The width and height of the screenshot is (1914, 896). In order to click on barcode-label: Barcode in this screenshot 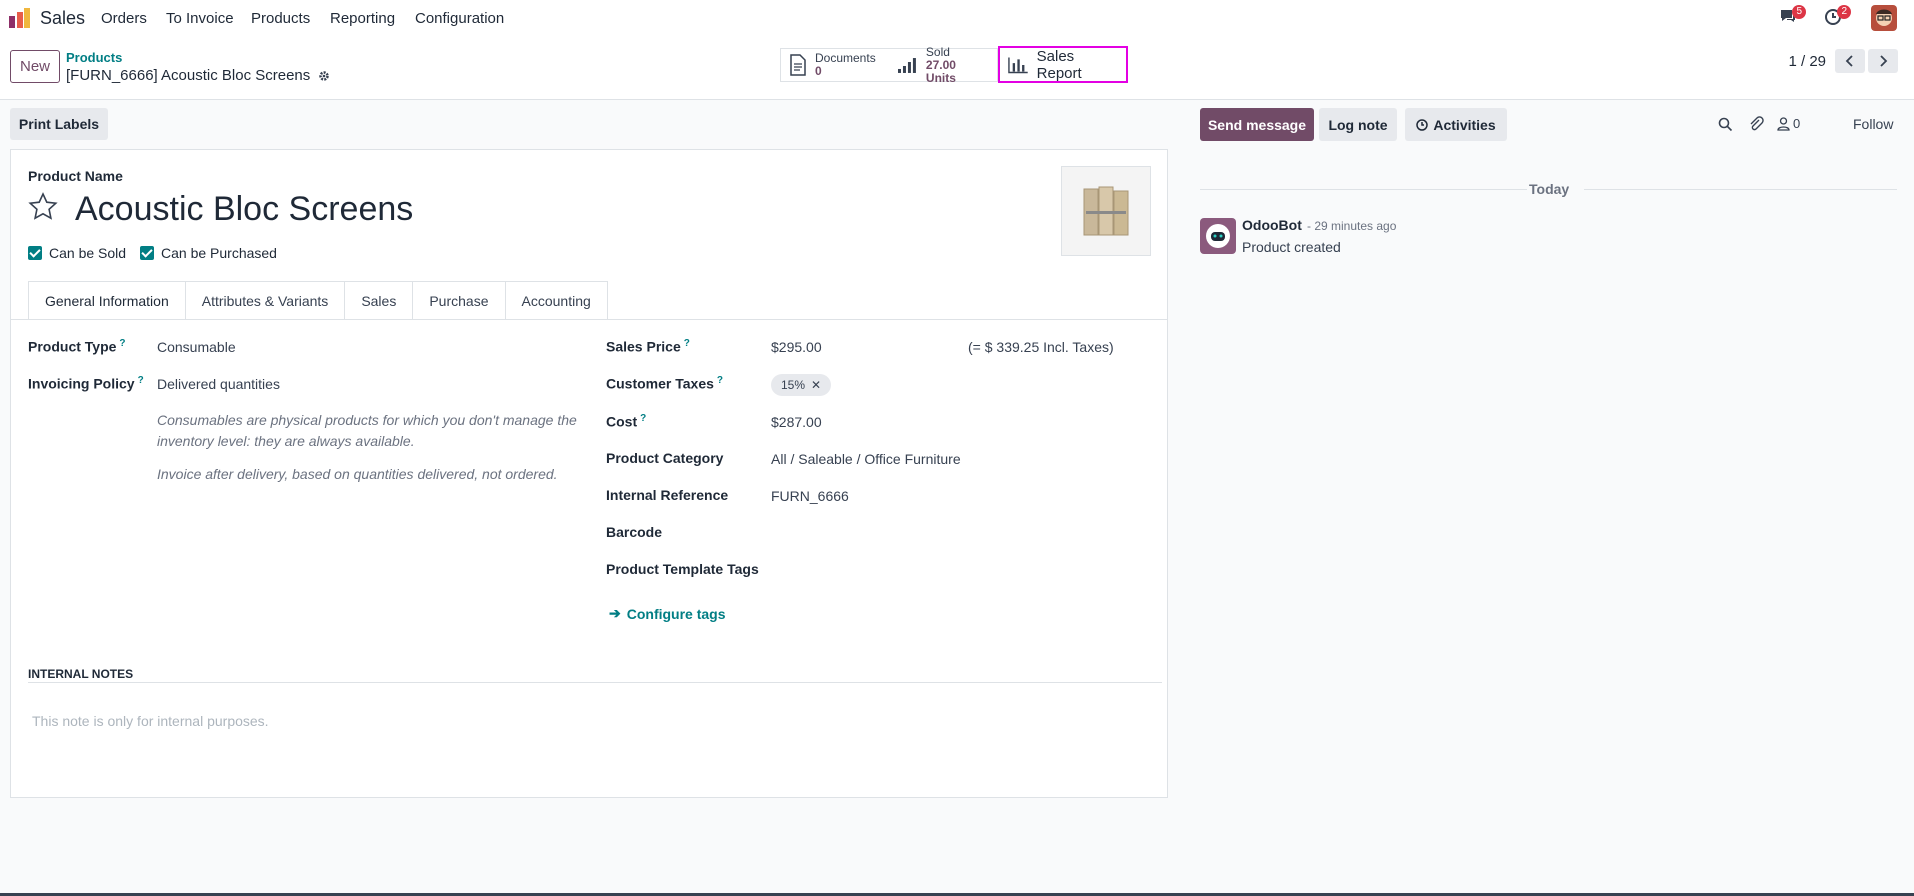, I will do `click(634, 532)`.